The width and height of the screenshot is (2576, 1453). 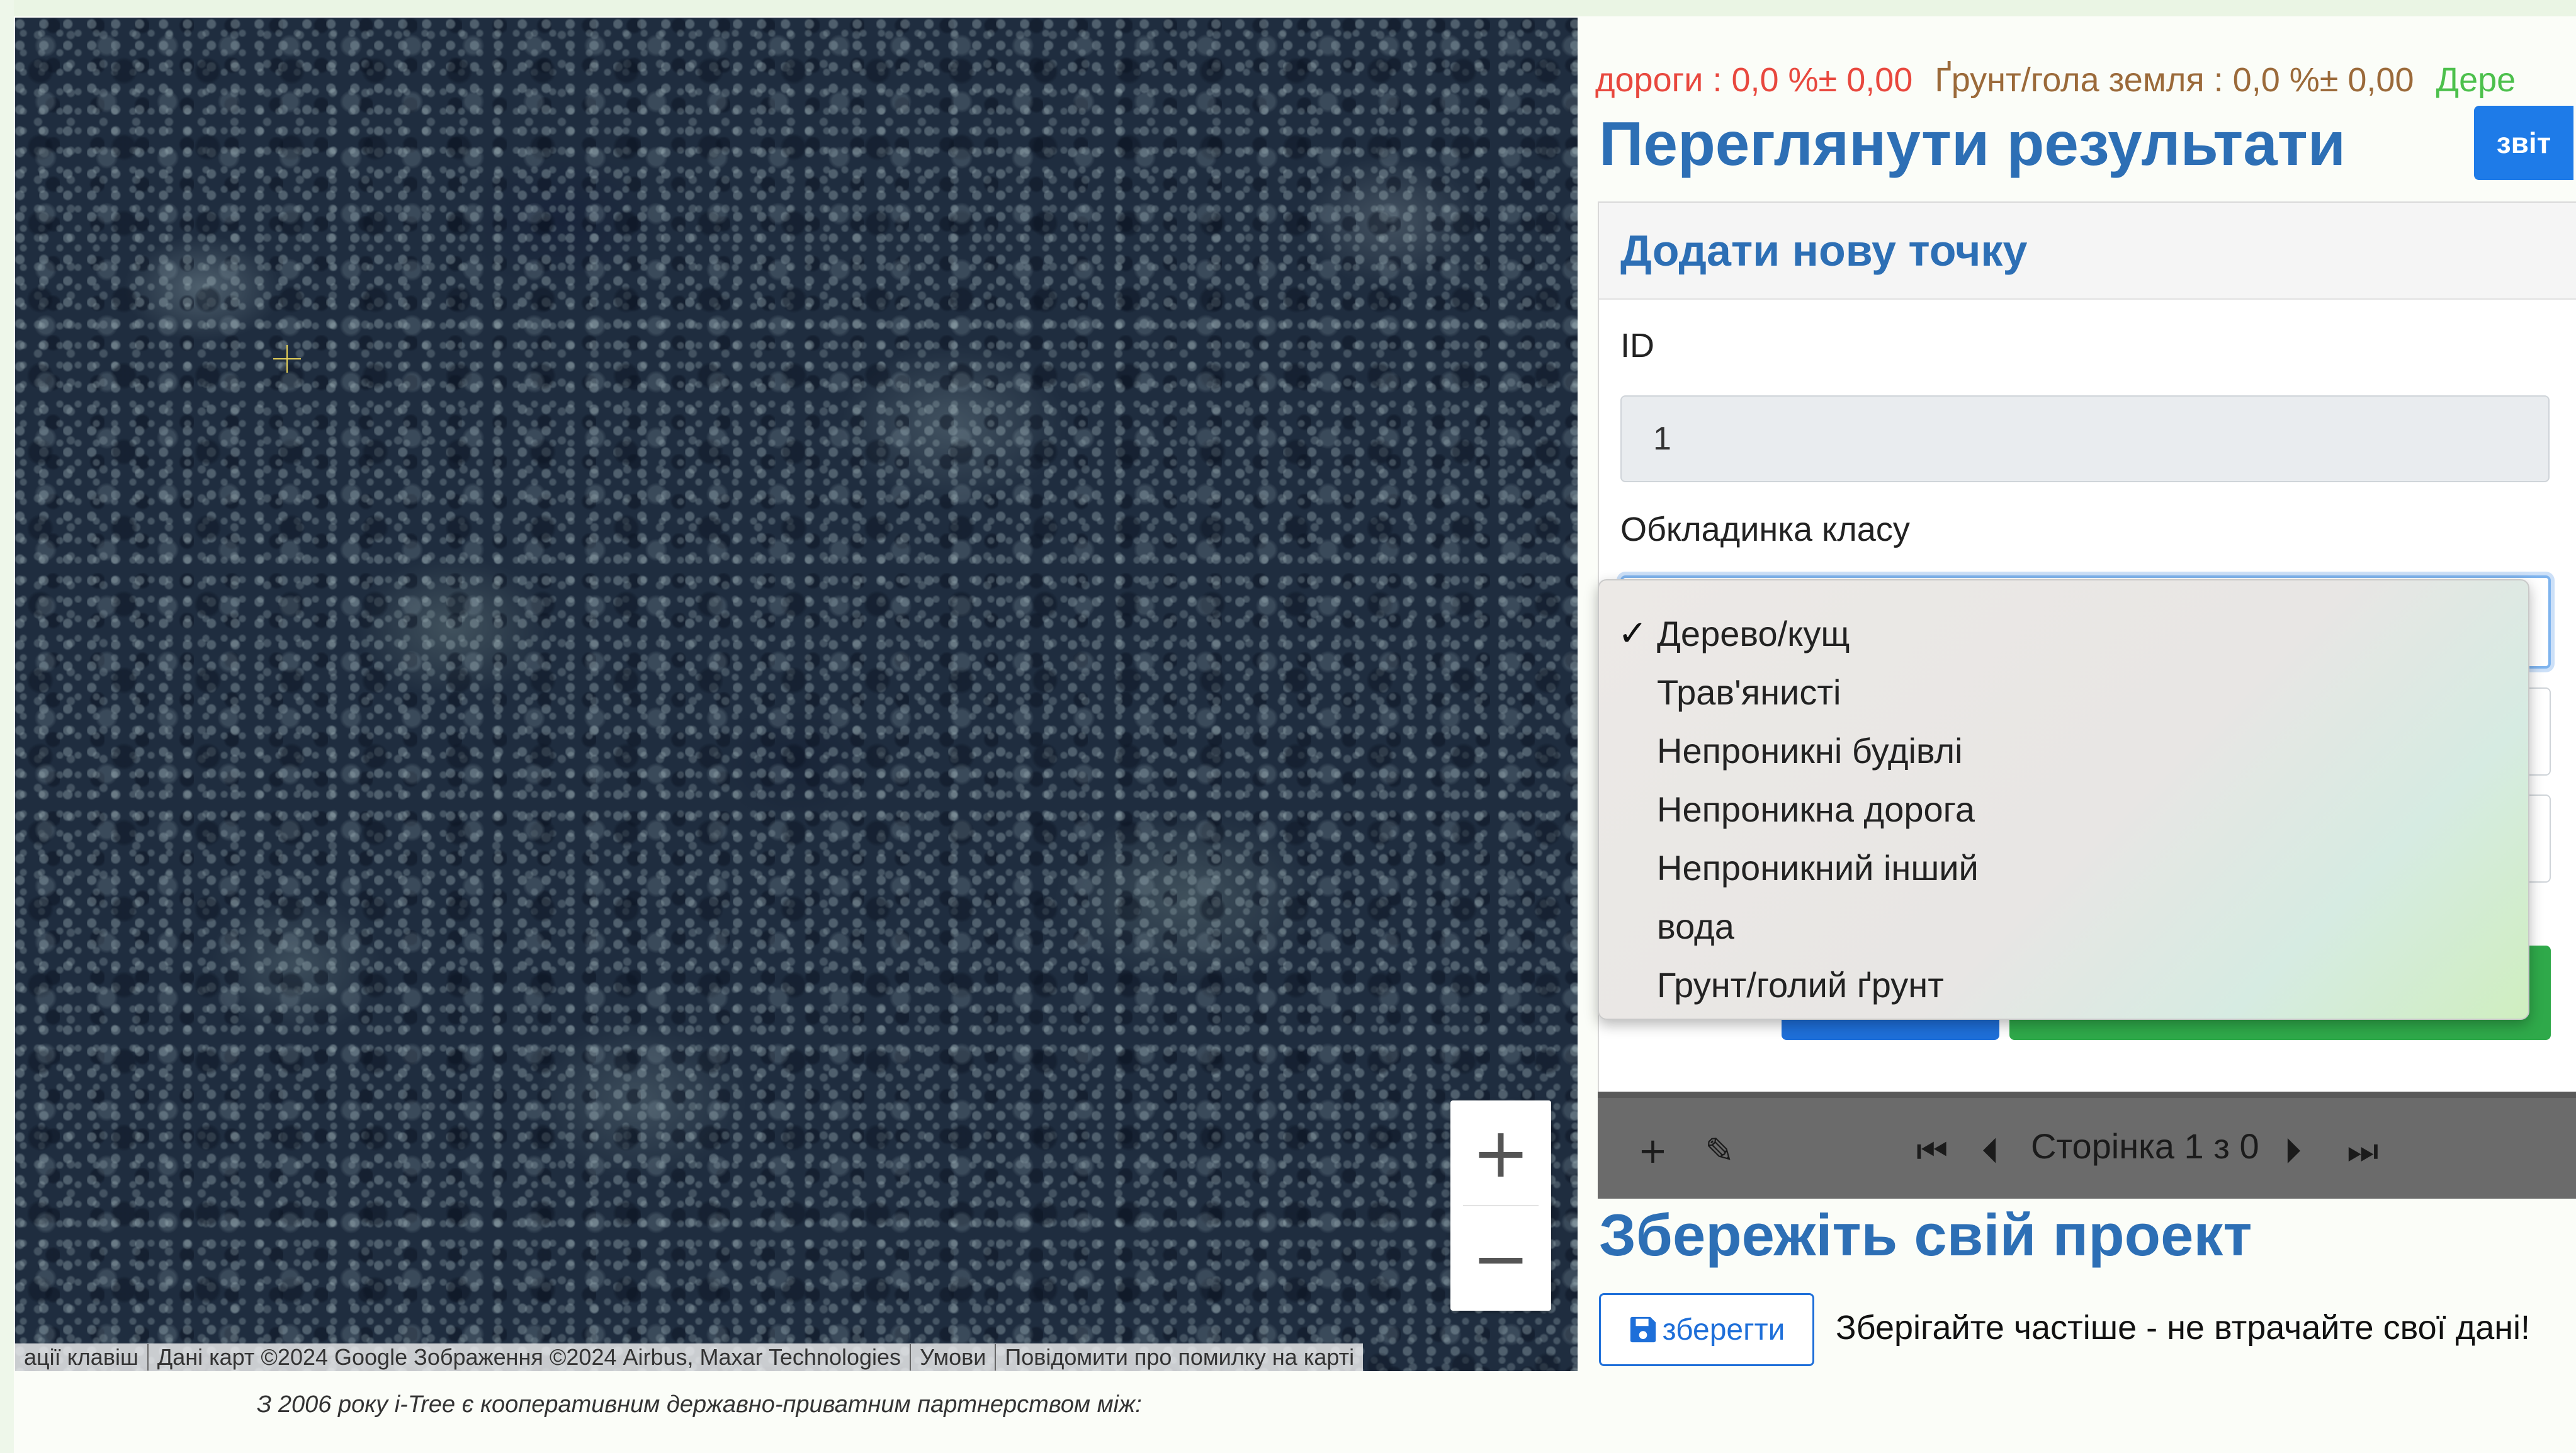 I want to click on roads-summary: дороги : 0,0 %± 0,00, so click(x=1754, y=80).